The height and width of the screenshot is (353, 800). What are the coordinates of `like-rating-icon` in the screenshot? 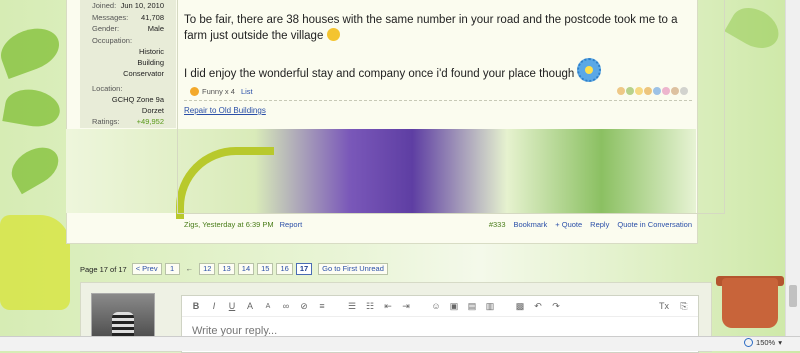 It's located at (621, 91).